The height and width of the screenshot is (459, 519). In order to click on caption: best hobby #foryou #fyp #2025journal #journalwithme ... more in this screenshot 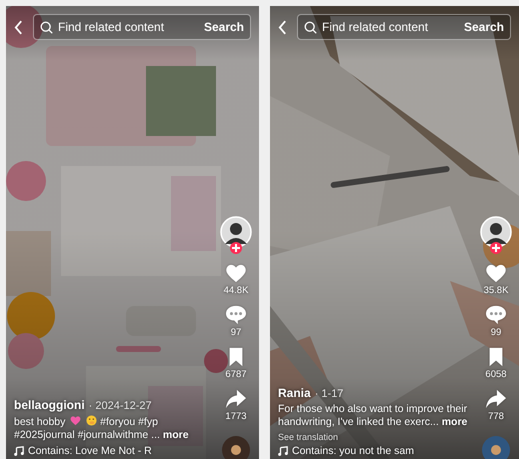, I will do `click(102, 428)`.